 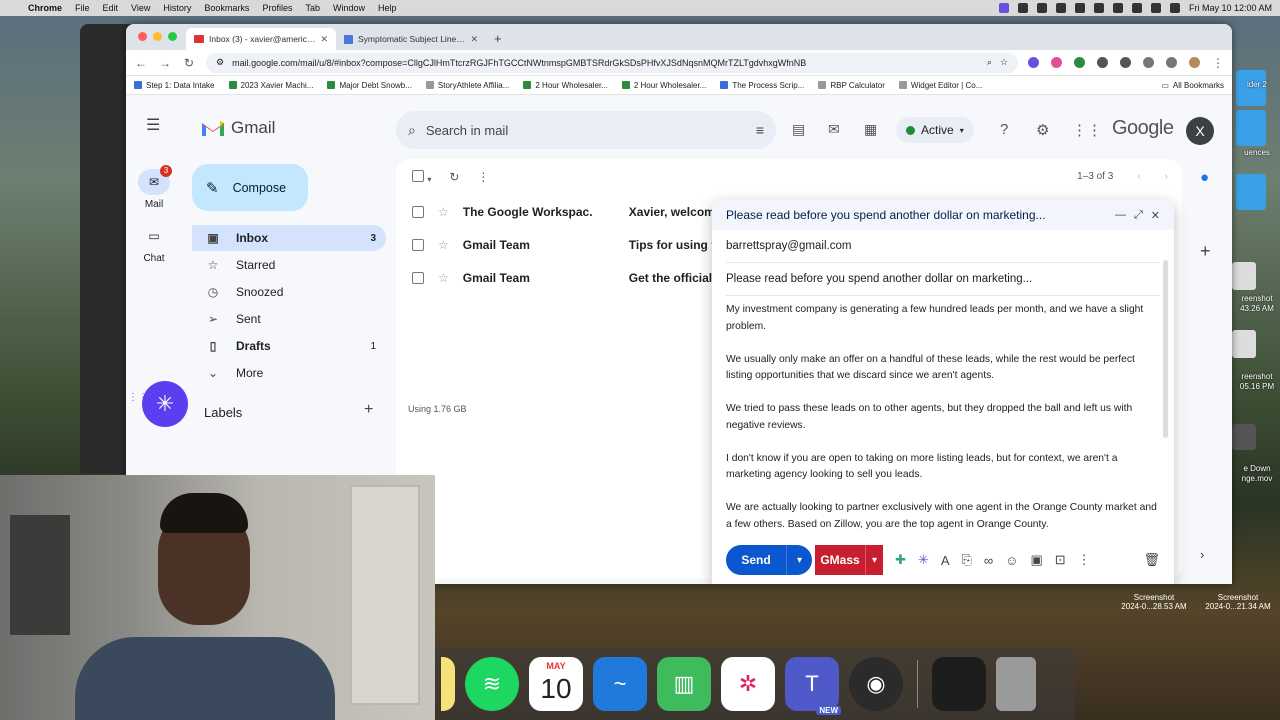 I want to click on row-checkbox, so click(x=418, y=277).